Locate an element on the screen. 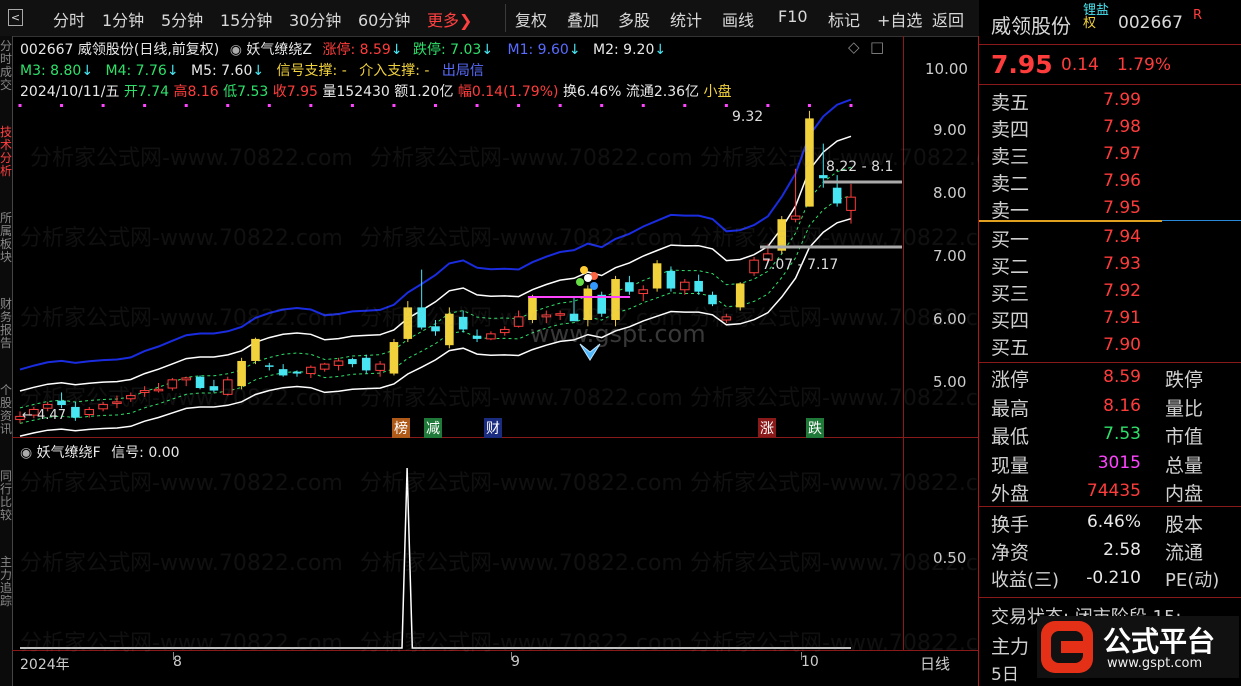  bid1-price: 7.94 is located at coordinates (1110, 237).